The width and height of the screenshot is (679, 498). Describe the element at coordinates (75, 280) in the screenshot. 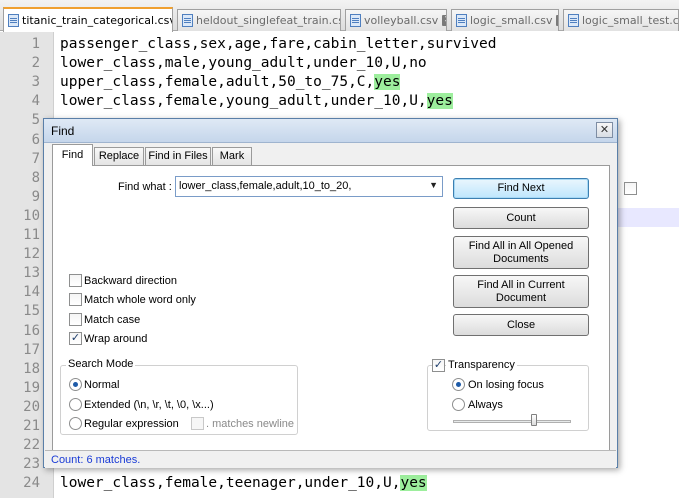

I see `backward-direction-checkbox` at that location.